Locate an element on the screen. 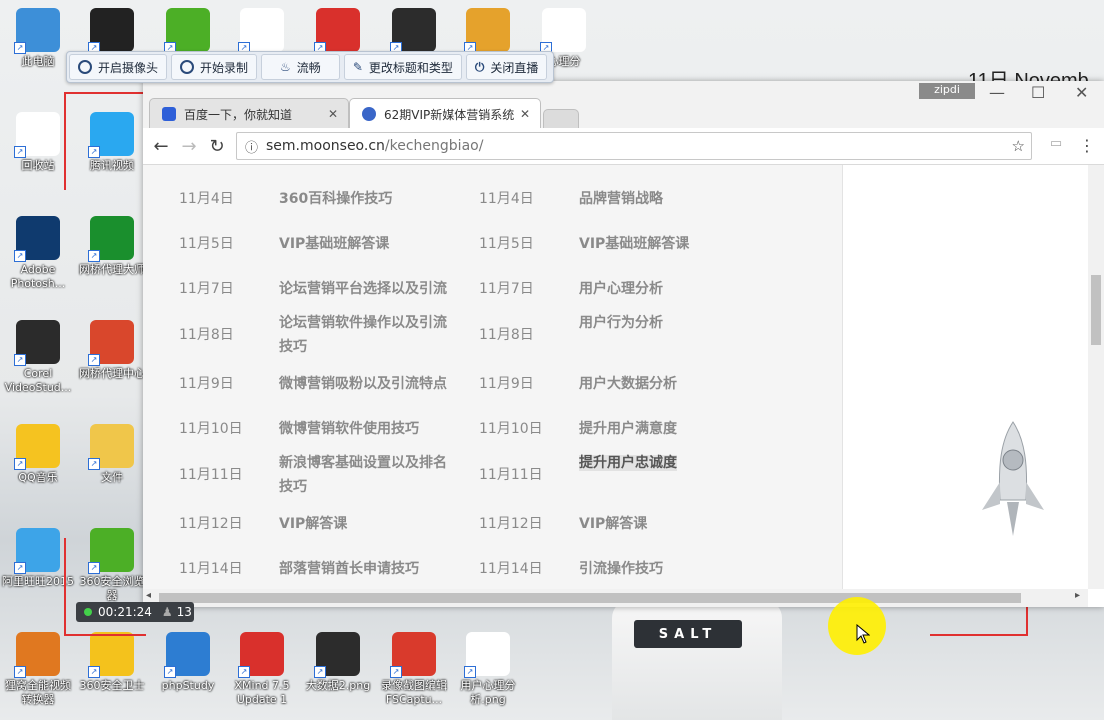  power-icon: ⏻ is located at coordinates (479, 66).